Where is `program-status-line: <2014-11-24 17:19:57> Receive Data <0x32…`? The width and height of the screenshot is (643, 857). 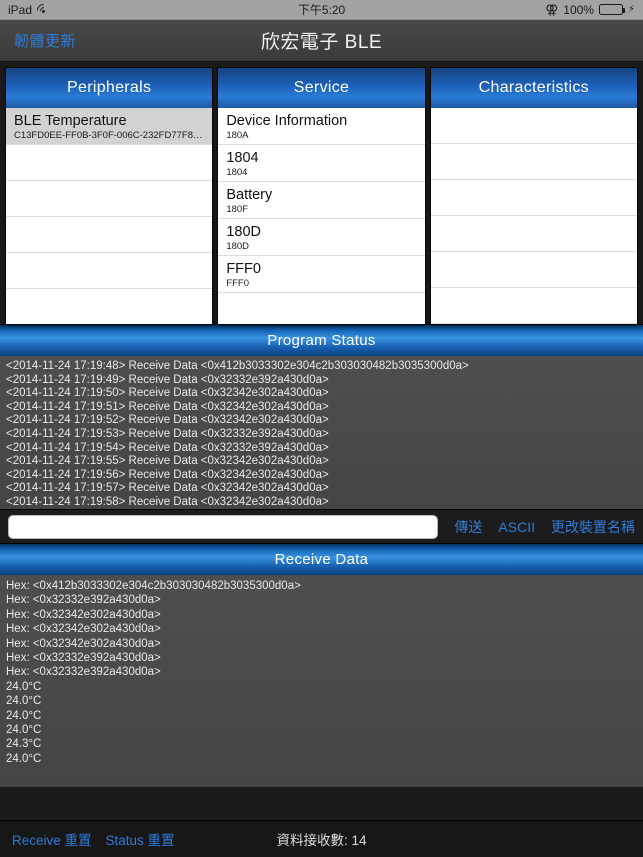
program-status-line: <2014-11-24 17:19:57> Receive Data <0x32… is located at coordinates (167, 488).